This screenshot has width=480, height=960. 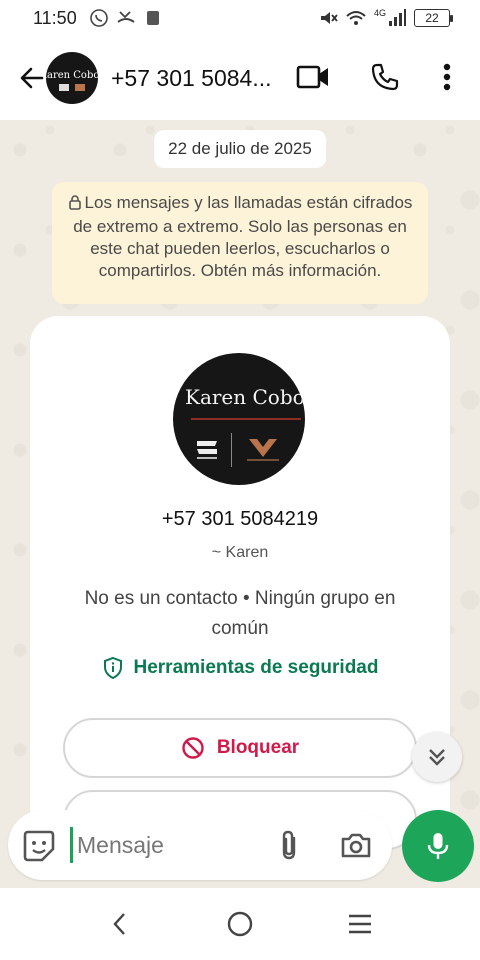 I want to click on contact-avatar: Karen Cobos, so click(x=72, y=78).